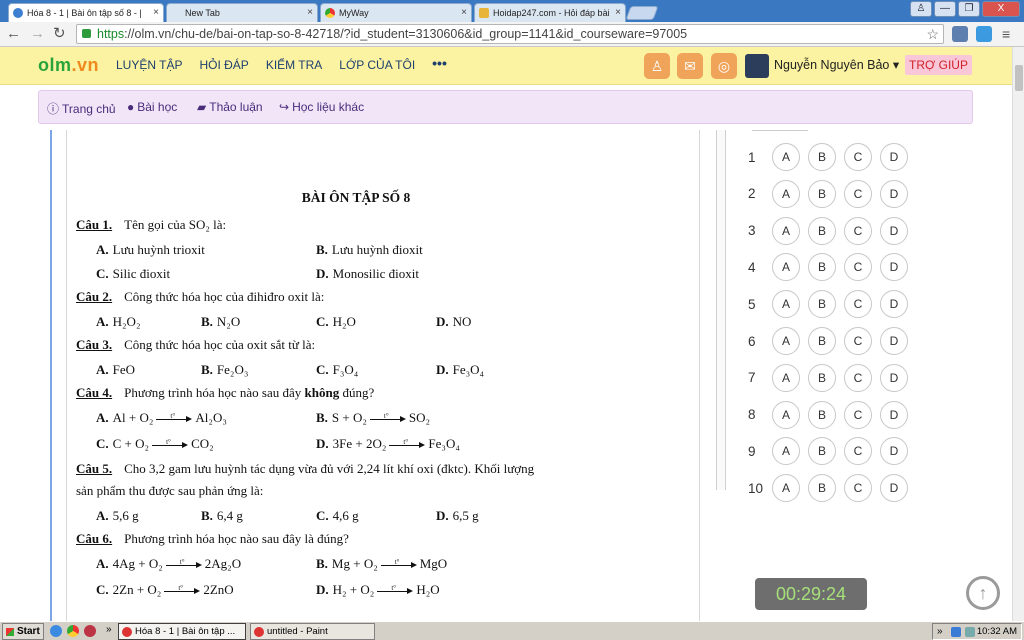 The height and width of the screenshot is (640, 1024). What do you see at coordinates (836, 64) in the screenshot?
I see `user-menu: Nguyễn Nguyên Bảo ▾` at bounding box center [836, 64].